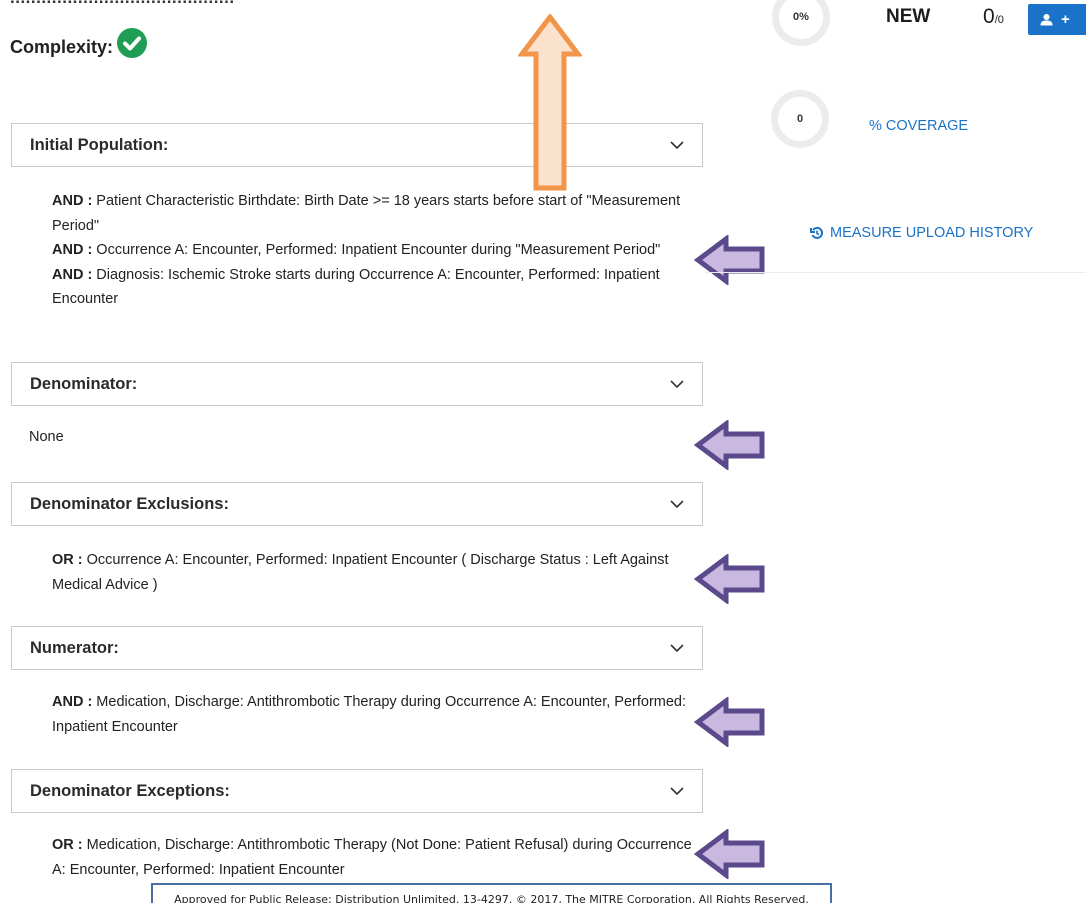 Image resolution: width=1086 pixels, height=903 pixels. What do you see at coordinates (1057, 19) in the screenshot?
I see `add-patient-button: +` at bounding box center [1057, 19].